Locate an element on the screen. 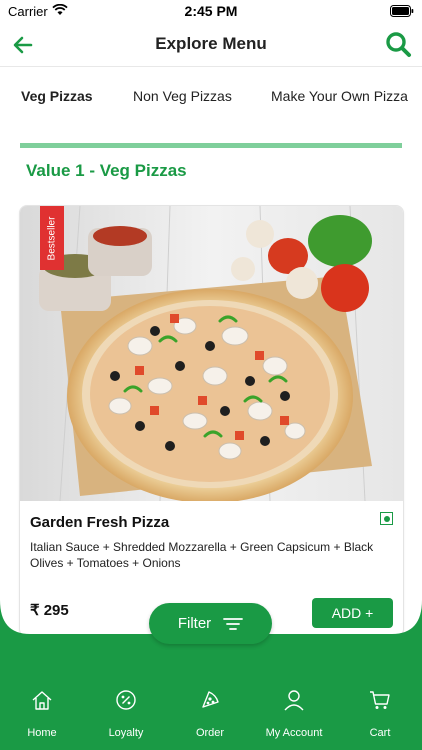 This screenshot has width=422, height=750. battery-icon is located at coordinates (402, 11).